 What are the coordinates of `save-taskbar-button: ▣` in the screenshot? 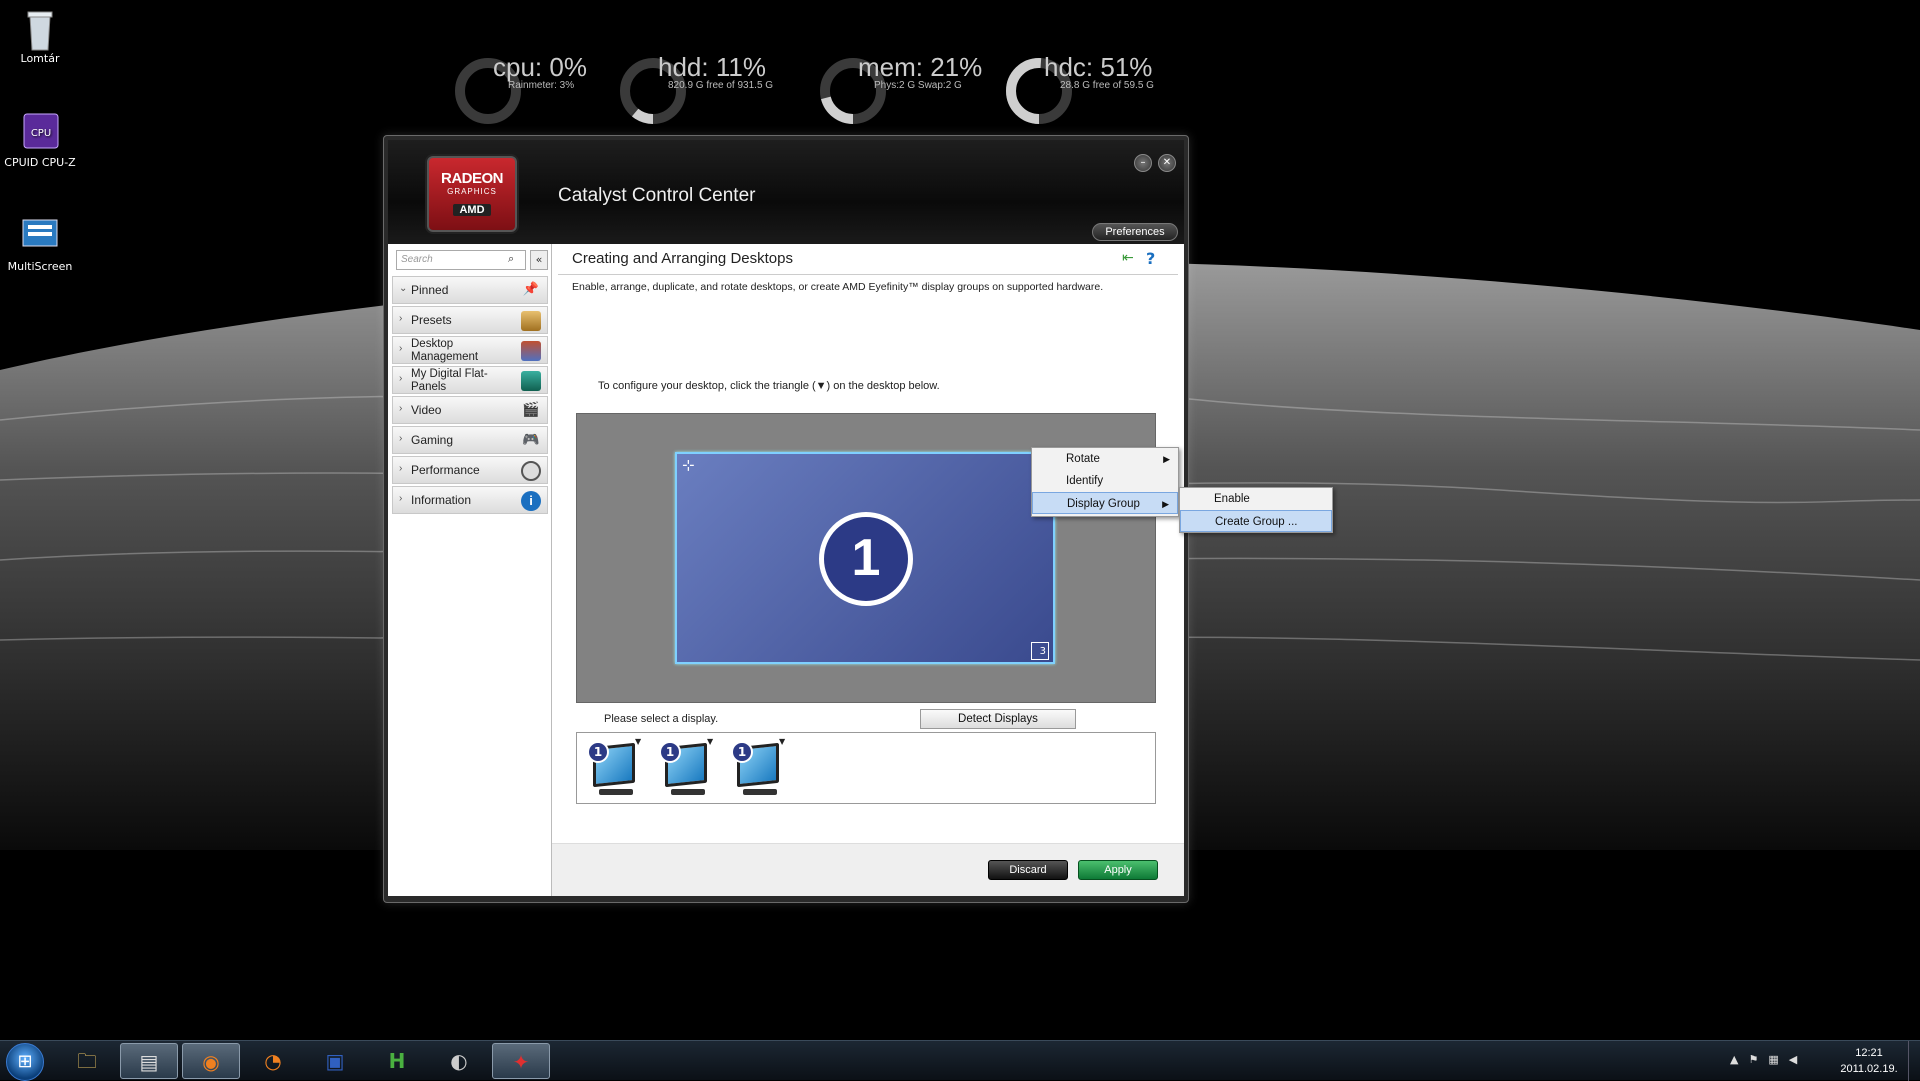 It's located at (335, 1061).